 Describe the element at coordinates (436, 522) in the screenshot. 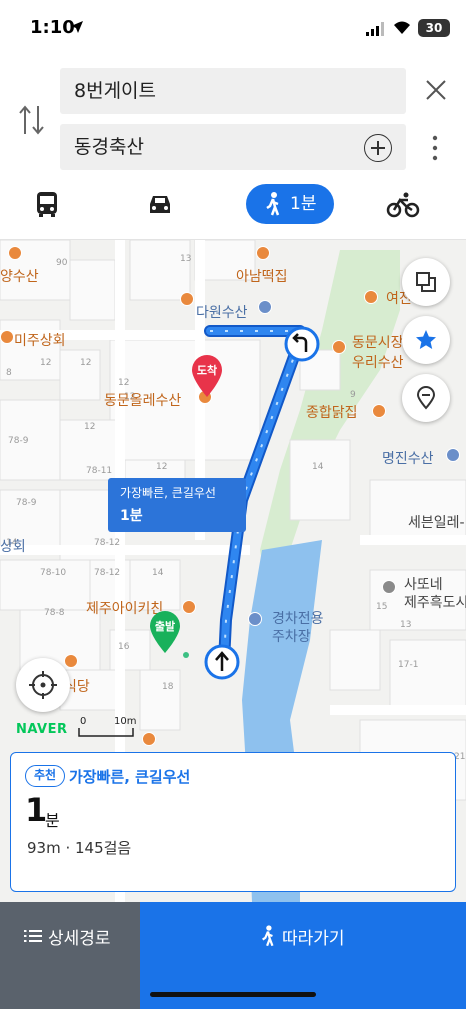

I see `poi-seven-eleven: 세븐일레-` at that location.